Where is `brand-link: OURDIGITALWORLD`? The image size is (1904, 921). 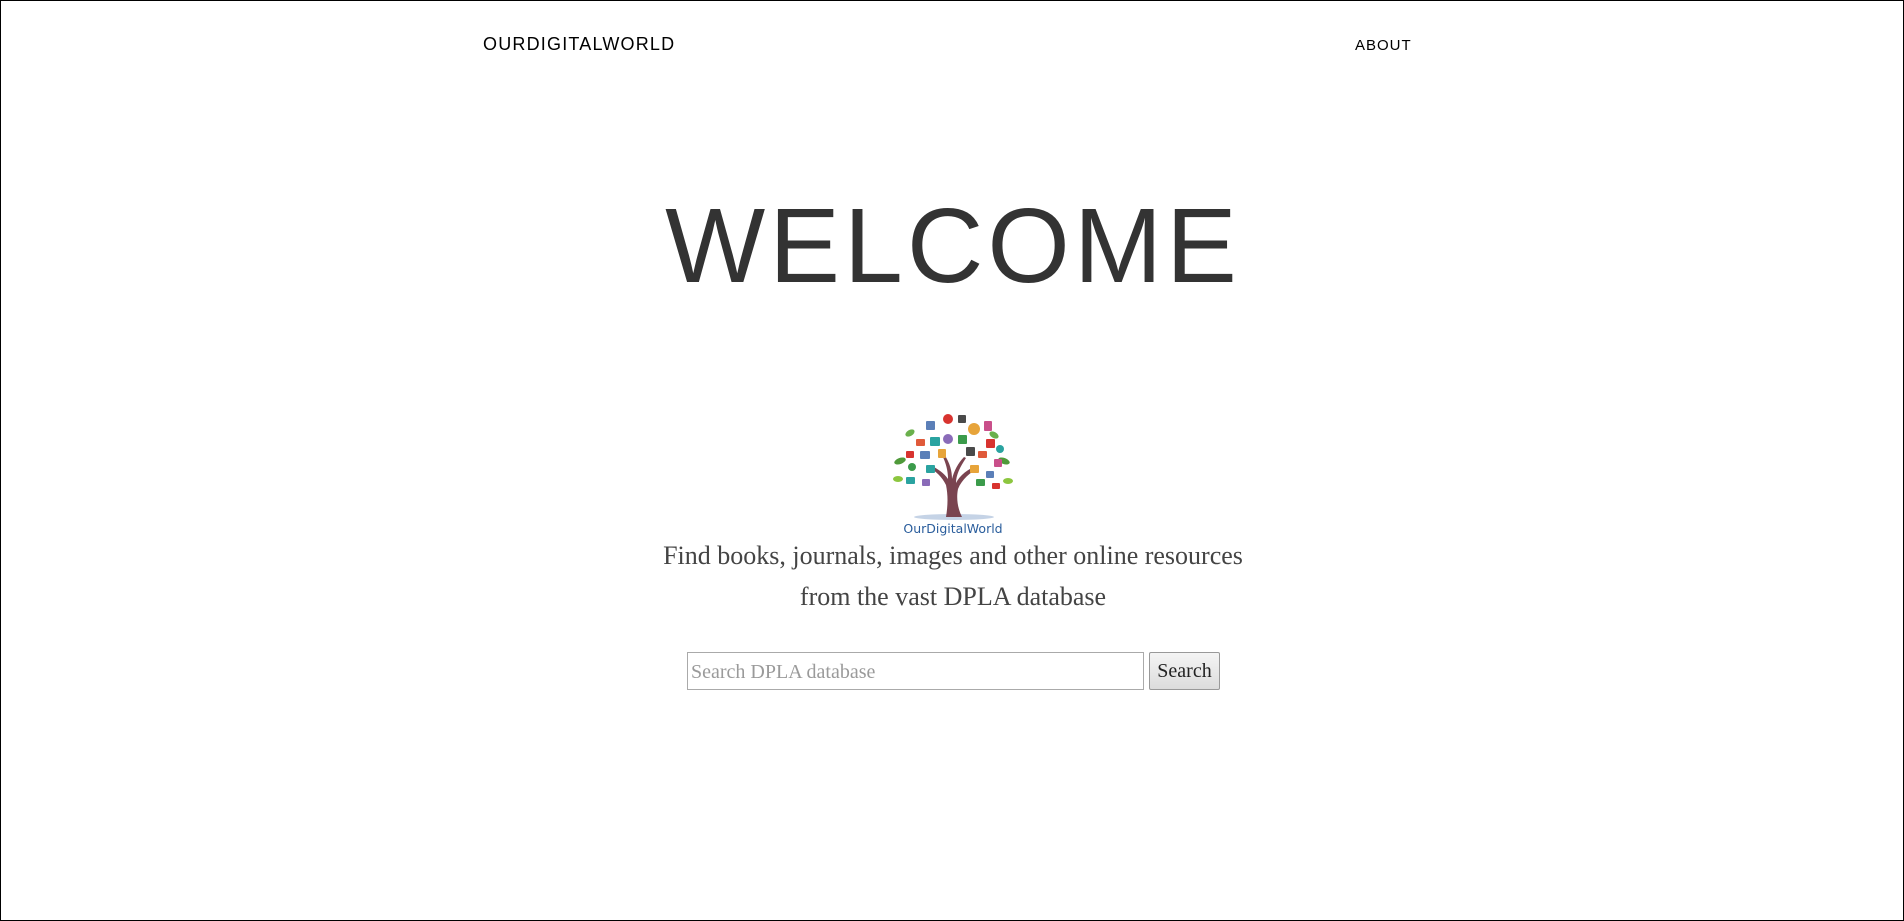 brand-link: OURDIGITALWORLD is located at coordinates (579, 44).